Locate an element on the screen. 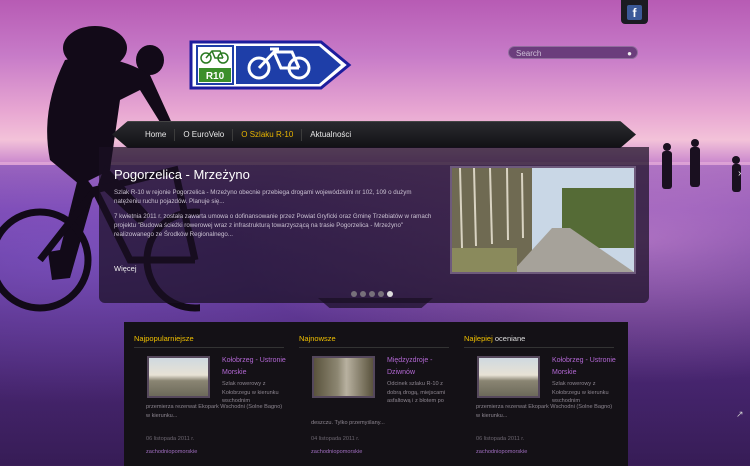  search-icon: ● is located at coordinates (629, 53).